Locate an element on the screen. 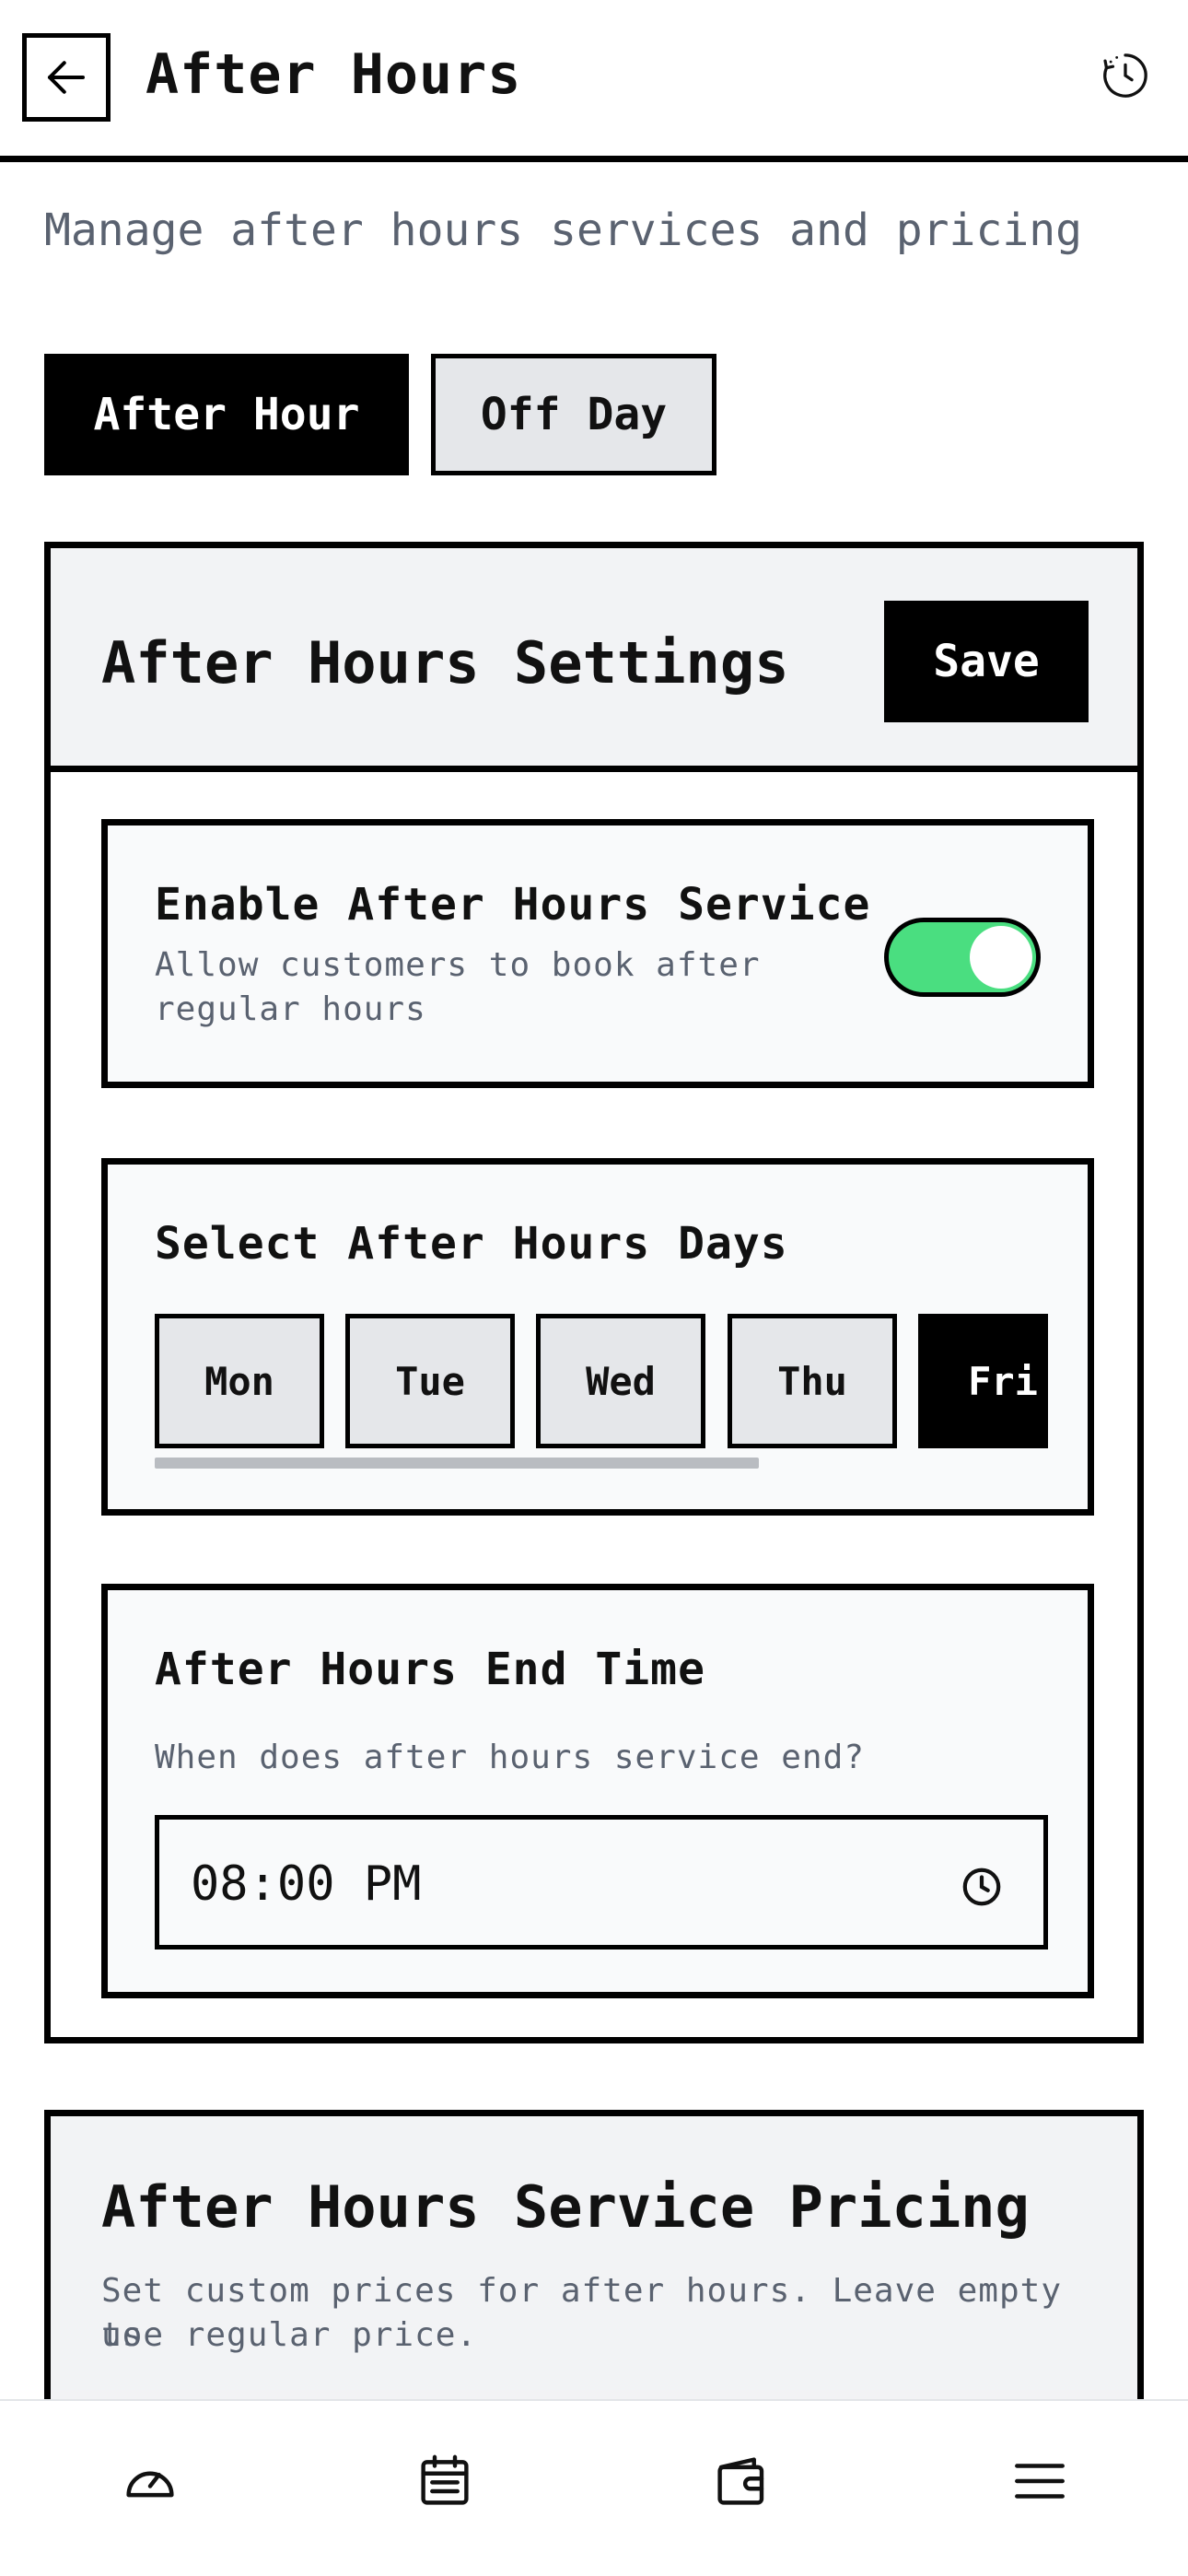 The width and height of the screenshot is (1188, 2576). nav-calendar is located at coordinates (445, 2481).